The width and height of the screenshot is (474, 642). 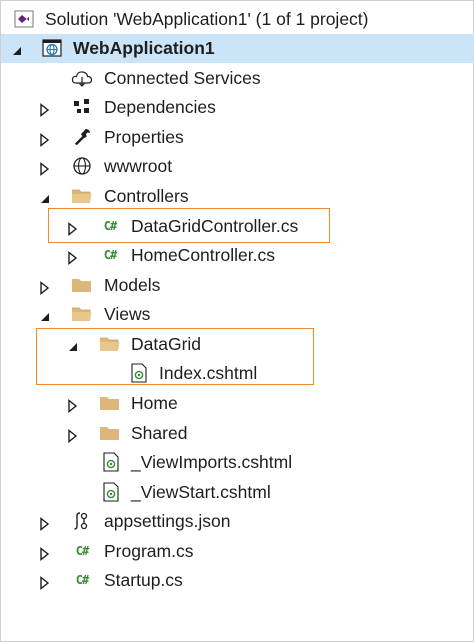 What do you see at coordinates (237, 137) in the screenshot?
I see `tree-row-properties: Properties` at bounding box center [237, 137].